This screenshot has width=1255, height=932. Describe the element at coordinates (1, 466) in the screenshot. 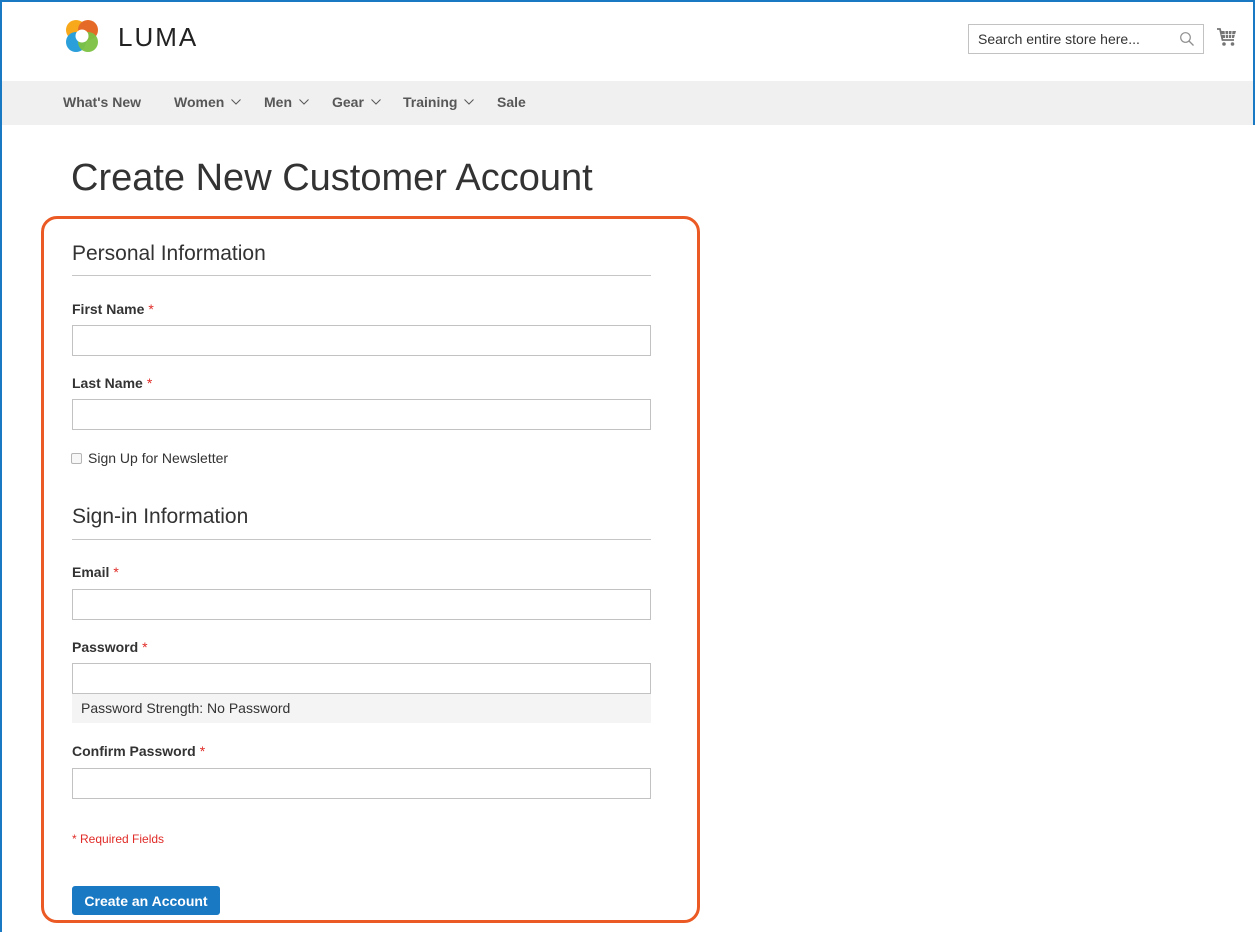

I see `window-left-border` at that location.